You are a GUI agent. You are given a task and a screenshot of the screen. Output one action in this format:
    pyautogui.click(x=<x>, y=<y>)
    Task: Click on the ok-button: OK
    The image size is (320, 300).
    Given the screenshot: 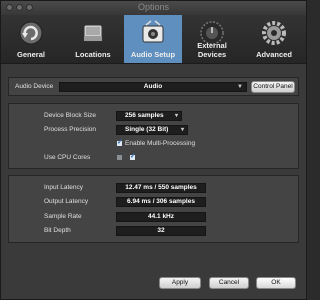 What is the action you would take?
    pyautogui.click(x=276, y=283)
    